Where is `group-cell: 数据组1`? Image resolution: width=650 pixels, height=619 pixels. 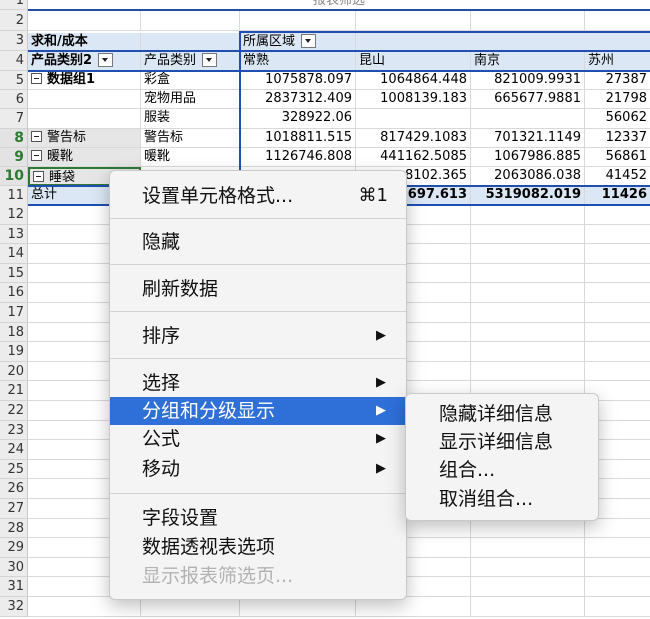
group-cell: 数据组1 is located at coordinates (84, 80).